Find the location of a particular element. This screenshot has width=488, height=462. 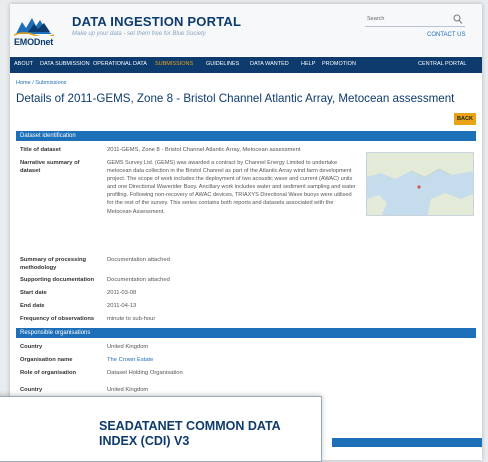

map-image is located at coordinates (420, 184).